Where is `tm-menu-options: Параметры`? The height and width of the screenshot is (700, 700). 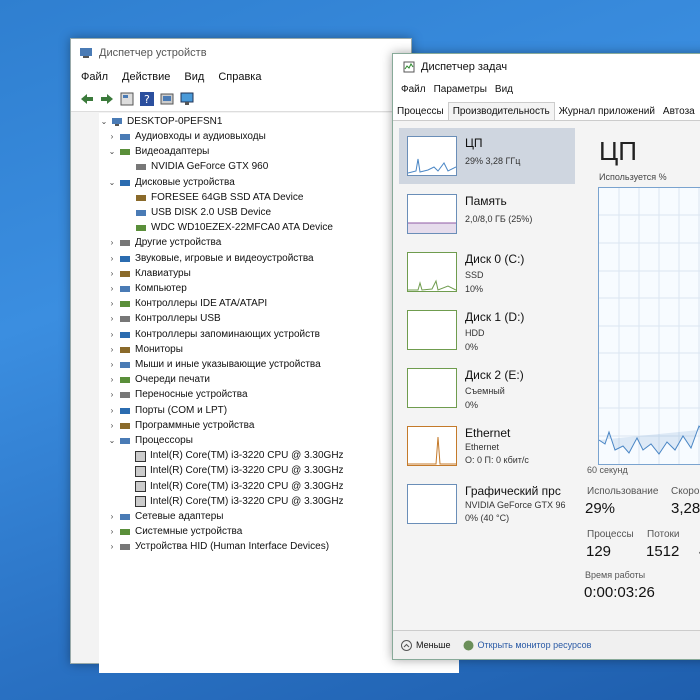 tm-menu-options: Параметры is located at coordinates (460, 89).